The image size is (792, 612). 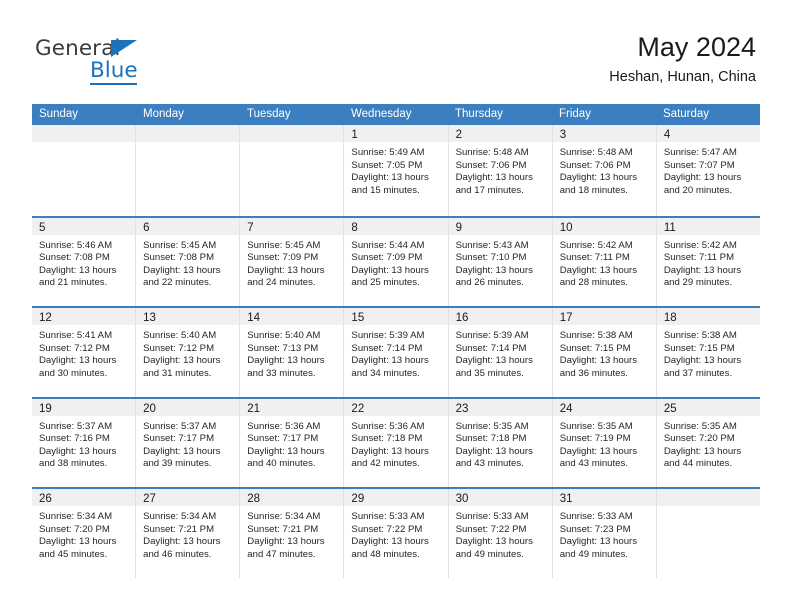 What do you see at coordinates (177, 373) in the screenshot?
I see `daylight-duration-line2: and 31 minutes.` at bounding box center [177, 373].